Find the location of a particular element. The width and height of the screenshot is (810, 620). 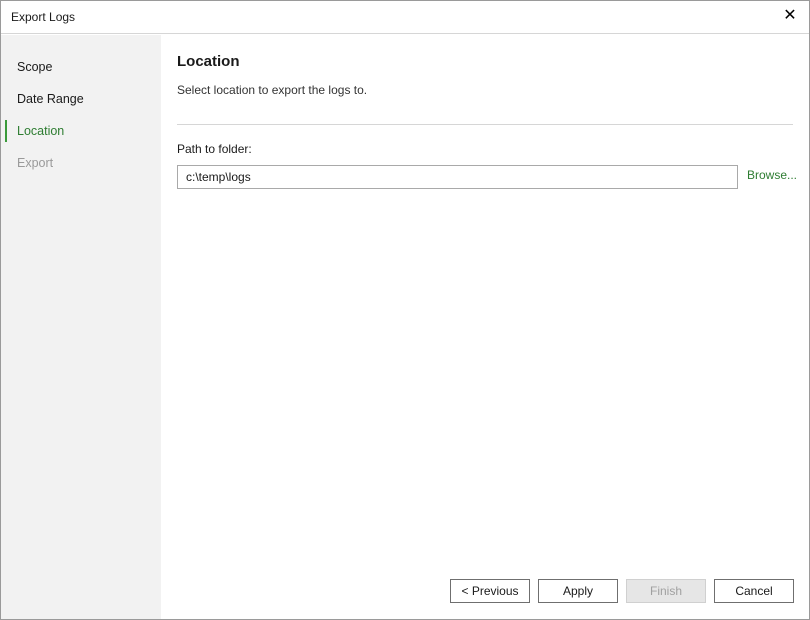

previous-button: < Previous is located at coordinates (490, 591).